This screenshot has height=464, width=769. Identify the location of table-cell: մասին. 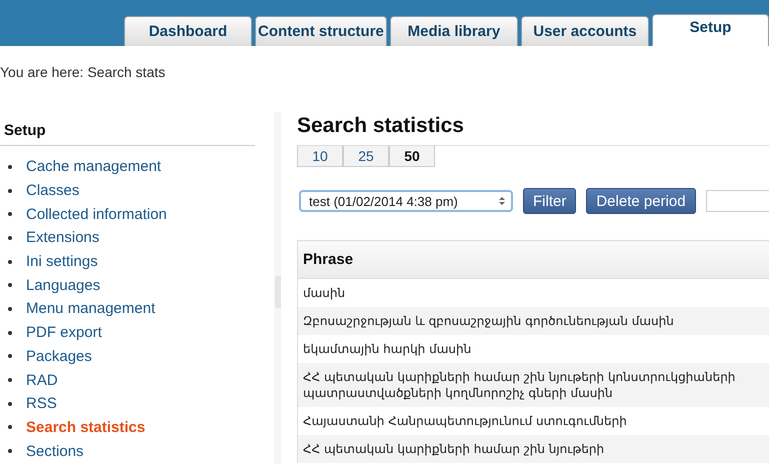
(533, 292).